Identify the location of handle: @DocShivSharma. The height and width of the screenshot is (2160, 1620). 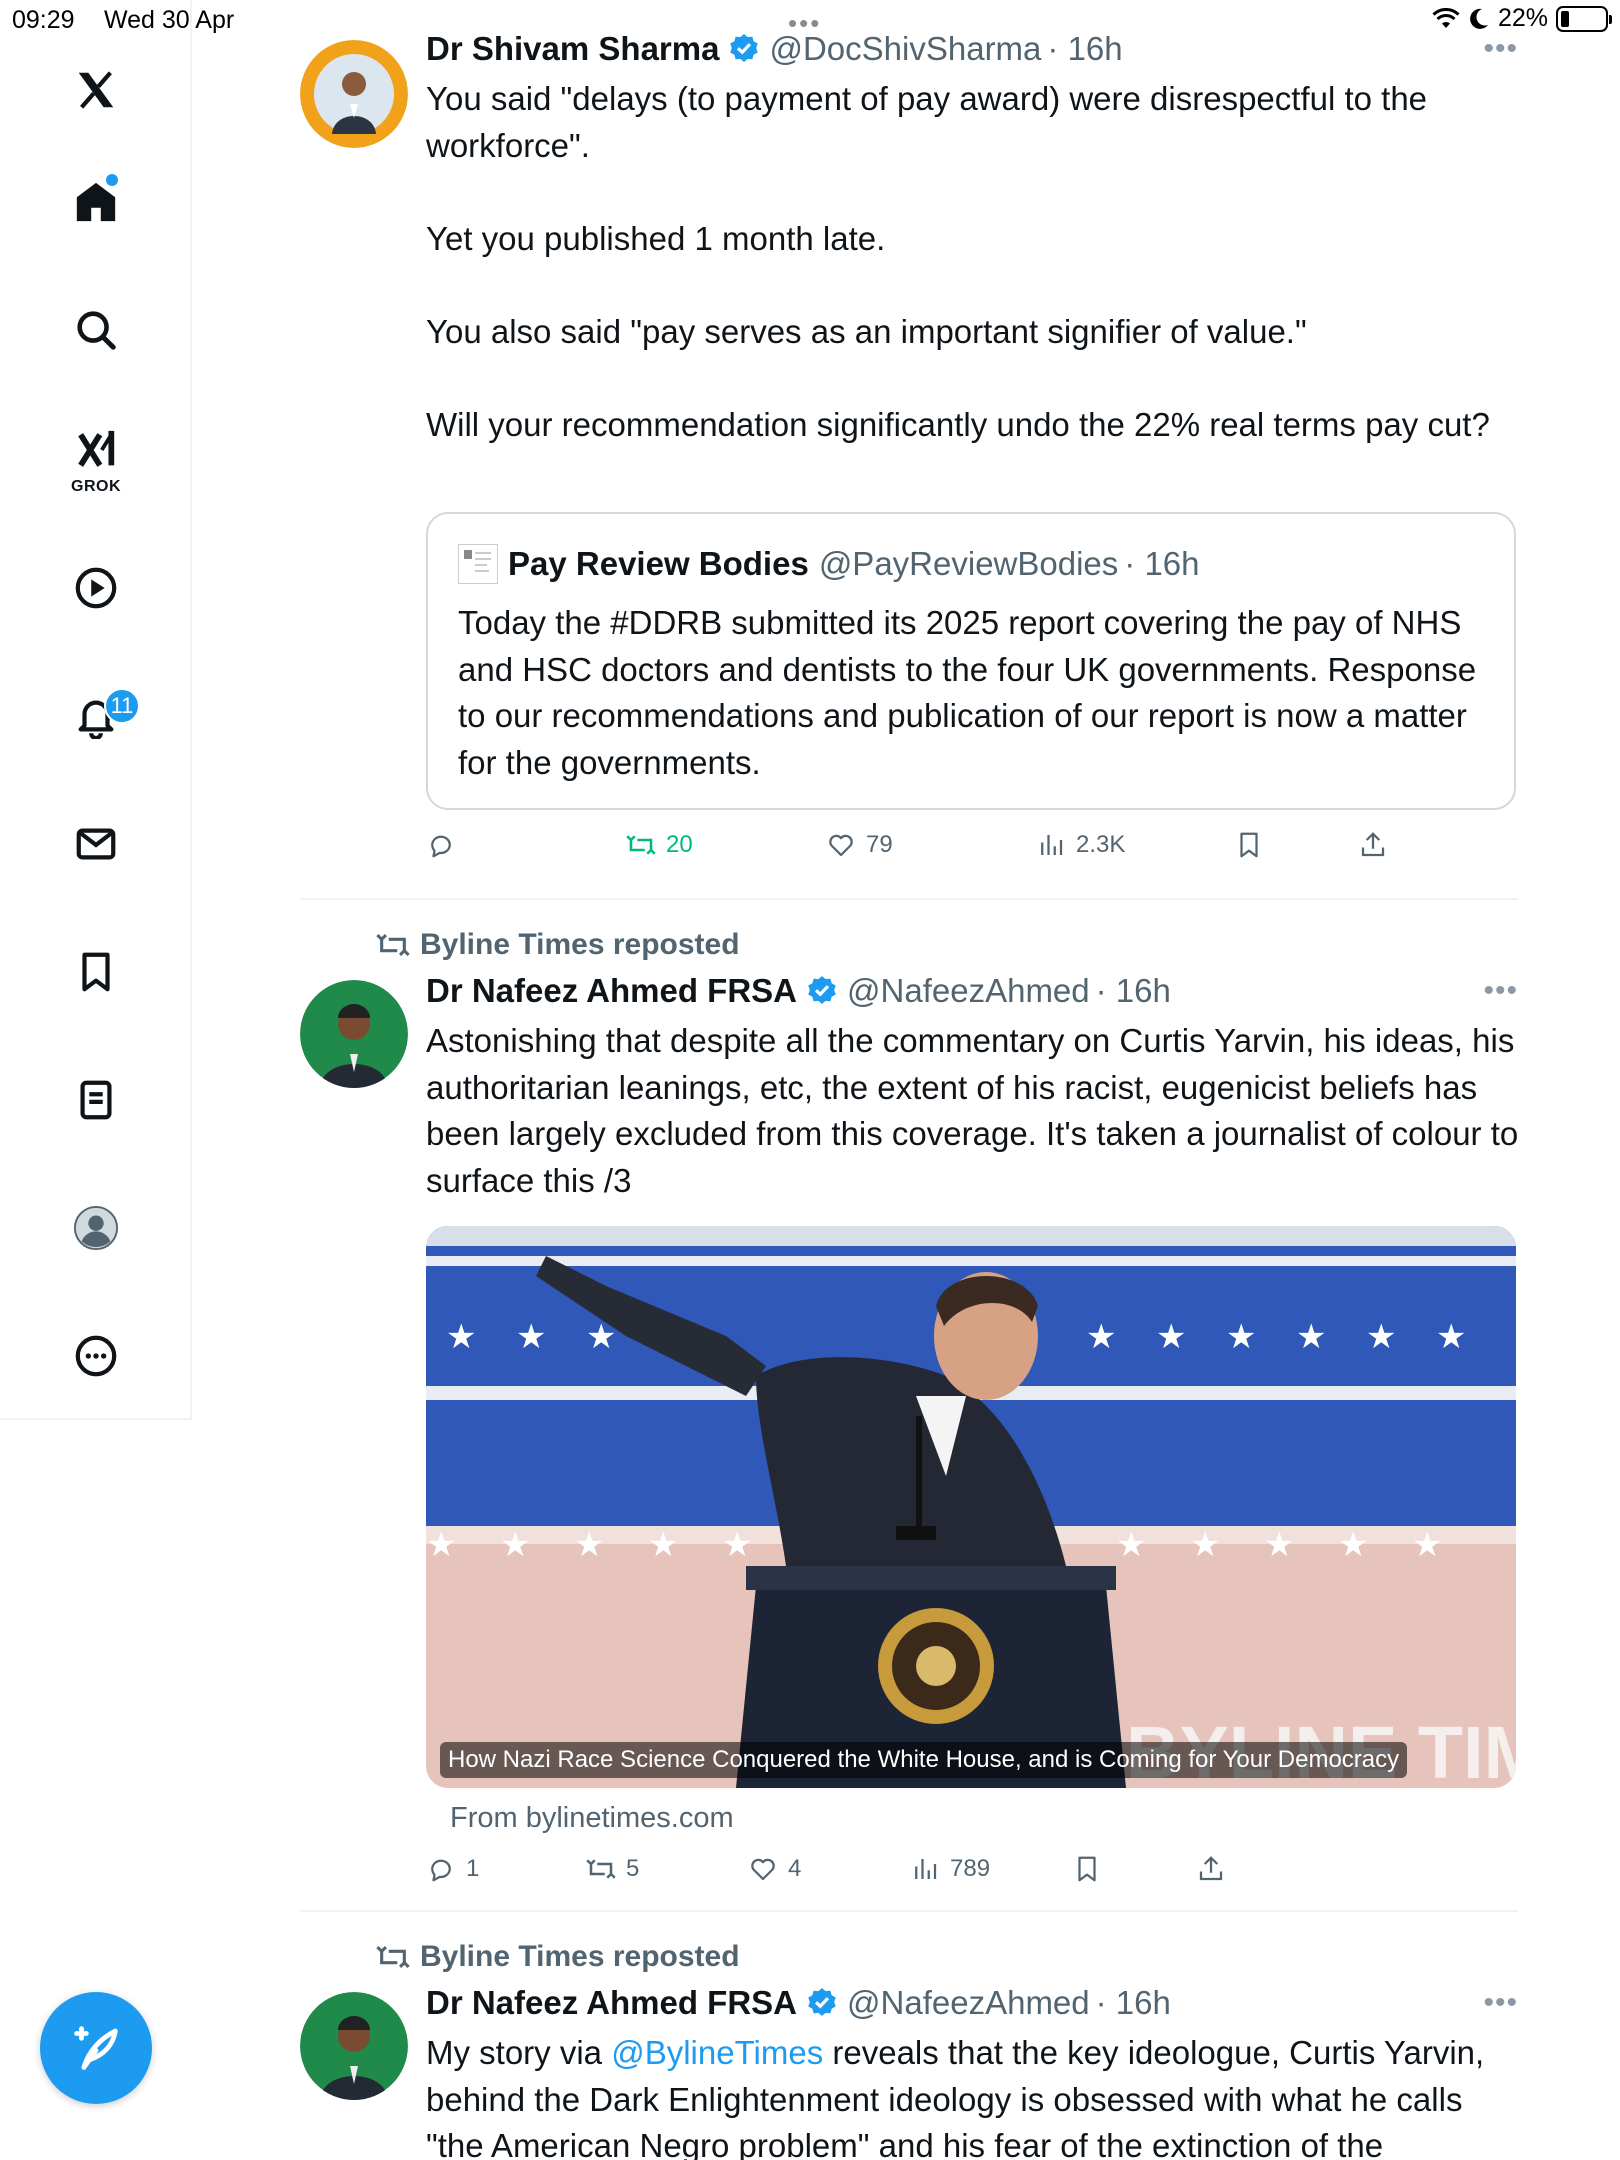
(905, 49).